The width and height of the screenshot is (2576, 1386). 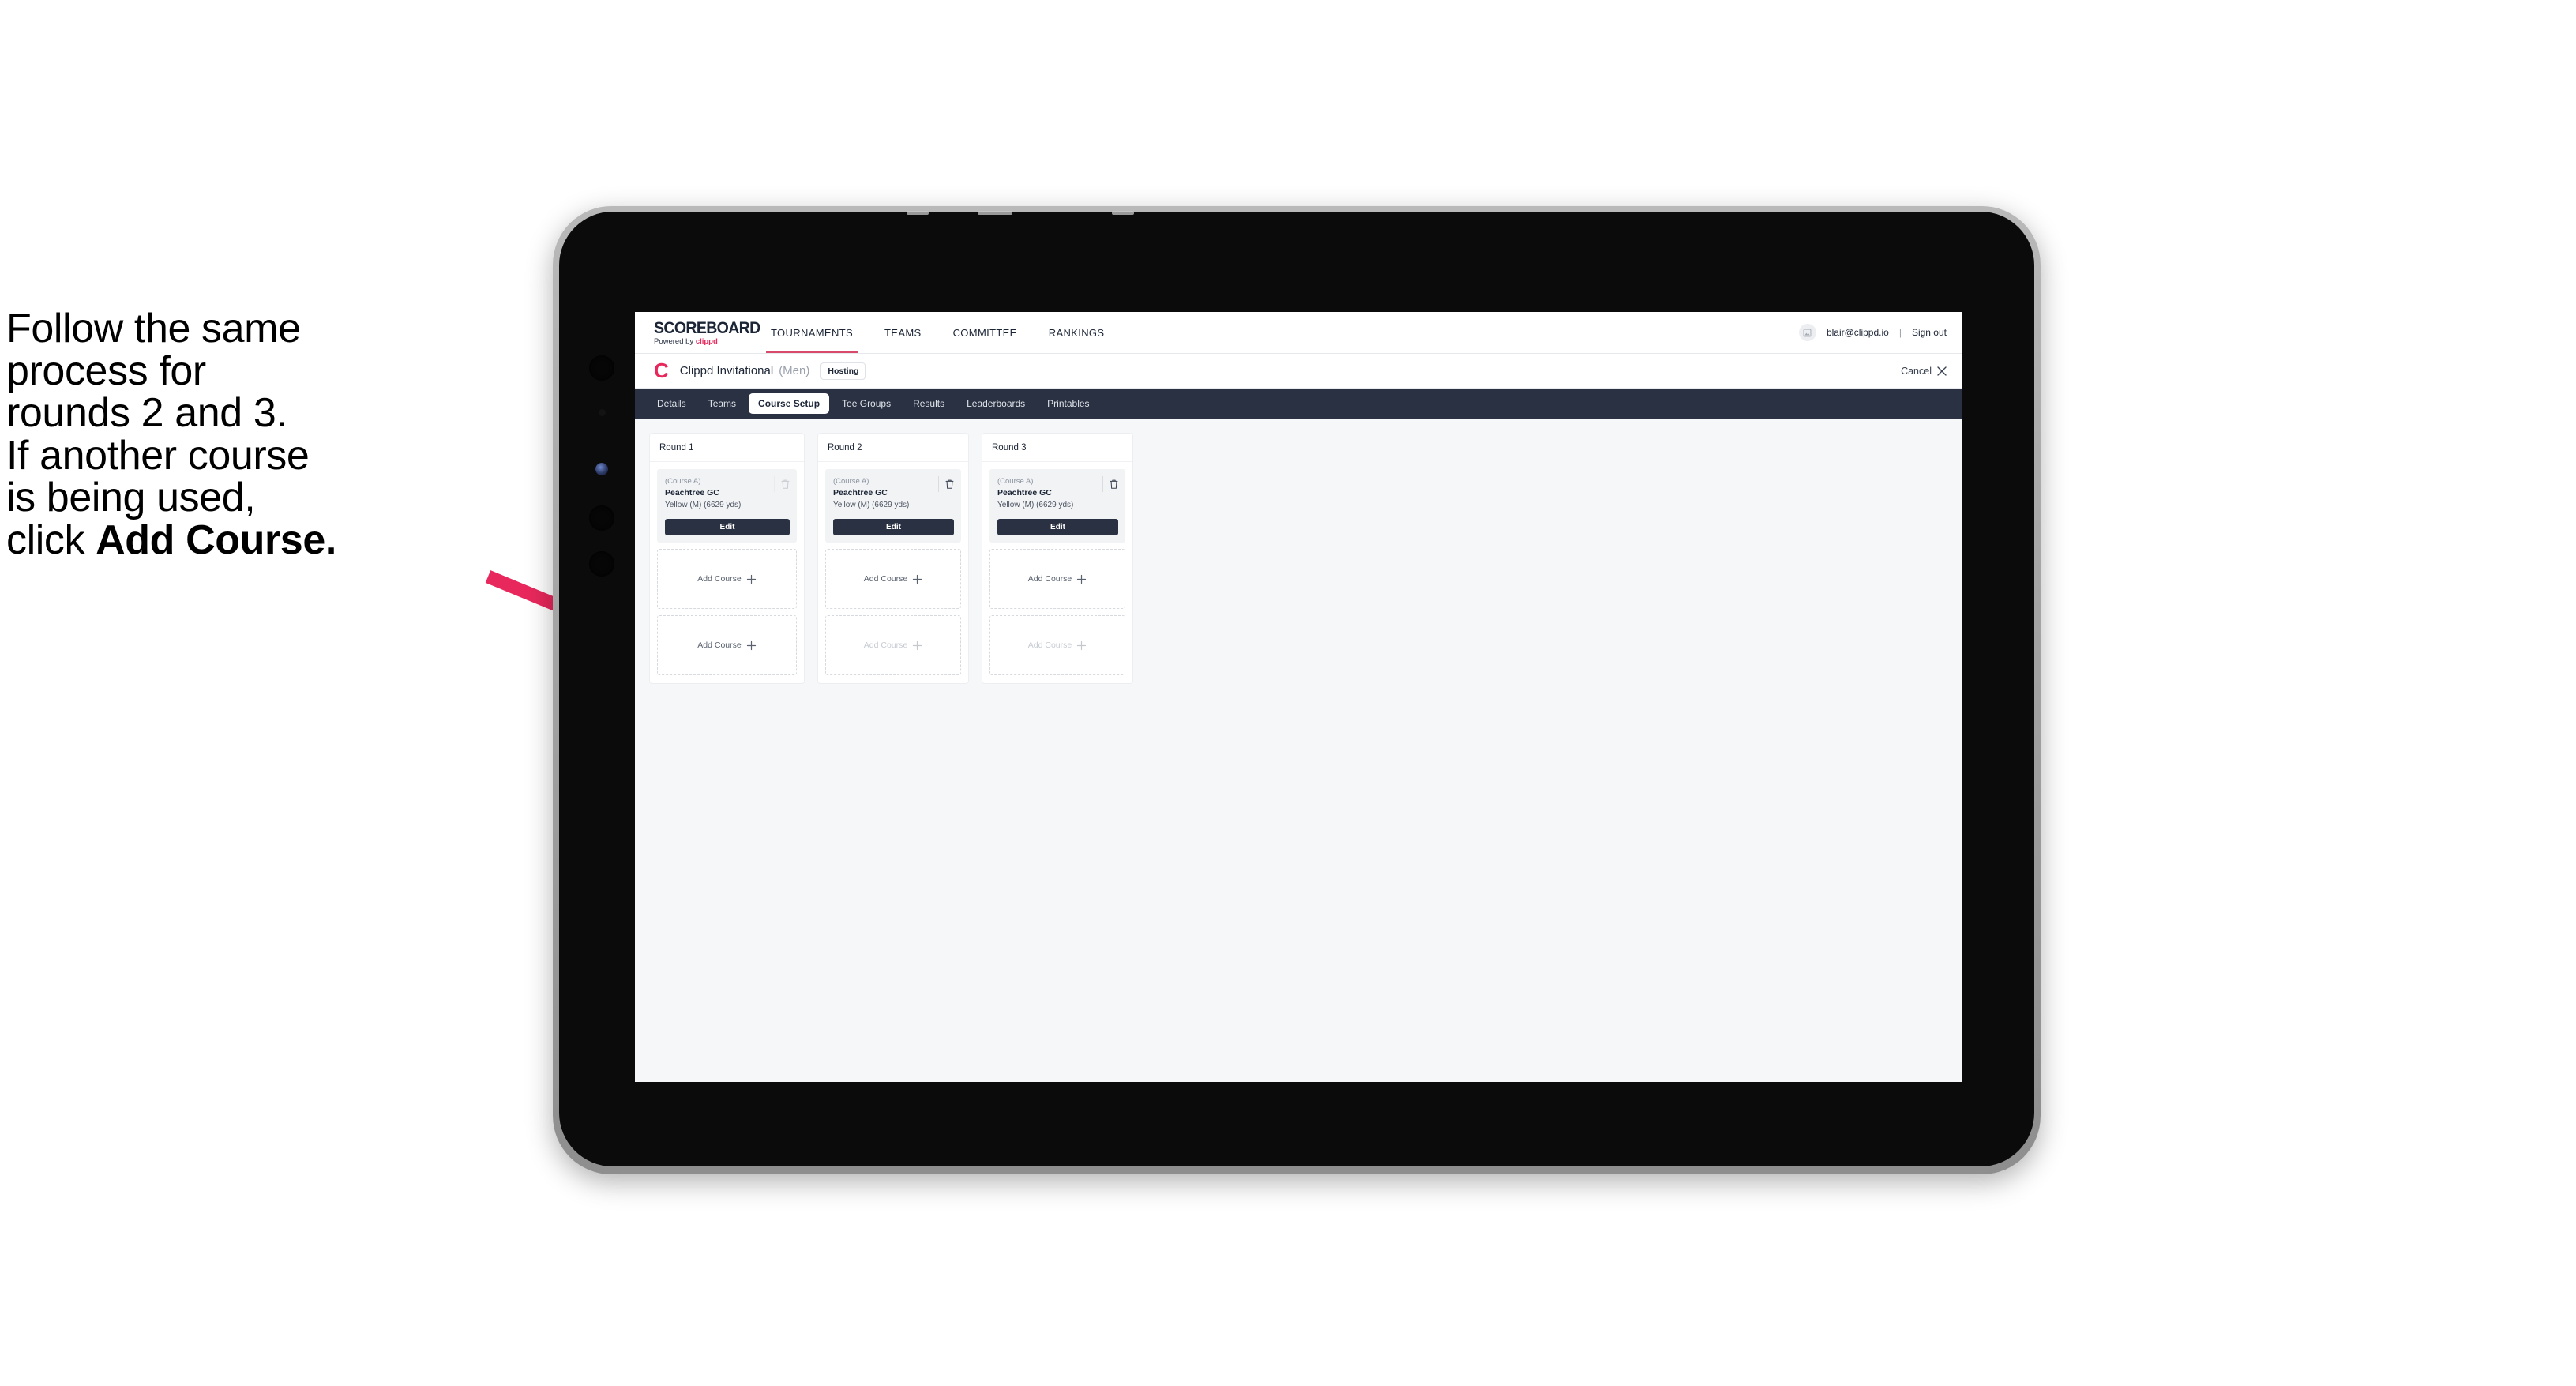 I want to click on sign-out-link: Sign out, so click(x=1929, y=332).